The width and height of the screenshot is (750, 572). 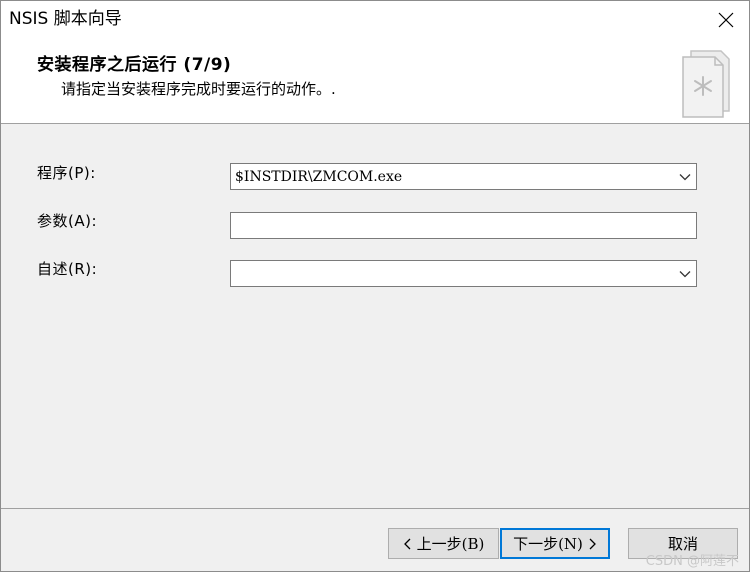 What do you see at coordinates (407, 543) in the screenshot?
I see `chevron-left-icon` at bounding box center [407, 543].